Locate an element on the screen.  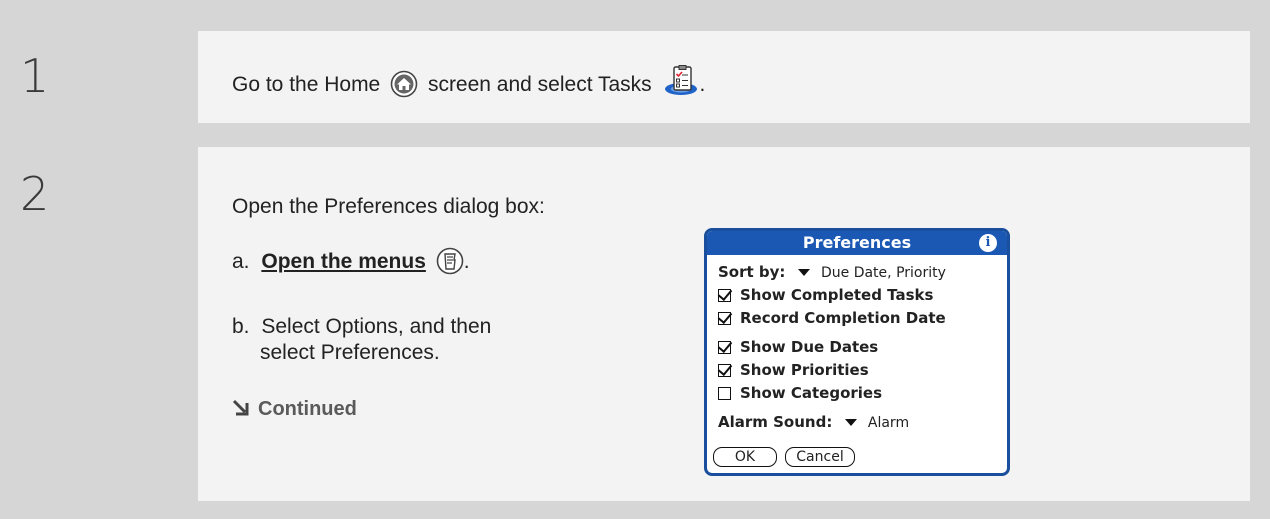
alarm-sound-row: Alarm Sound: Alarm is located at coordinates (813, 422).